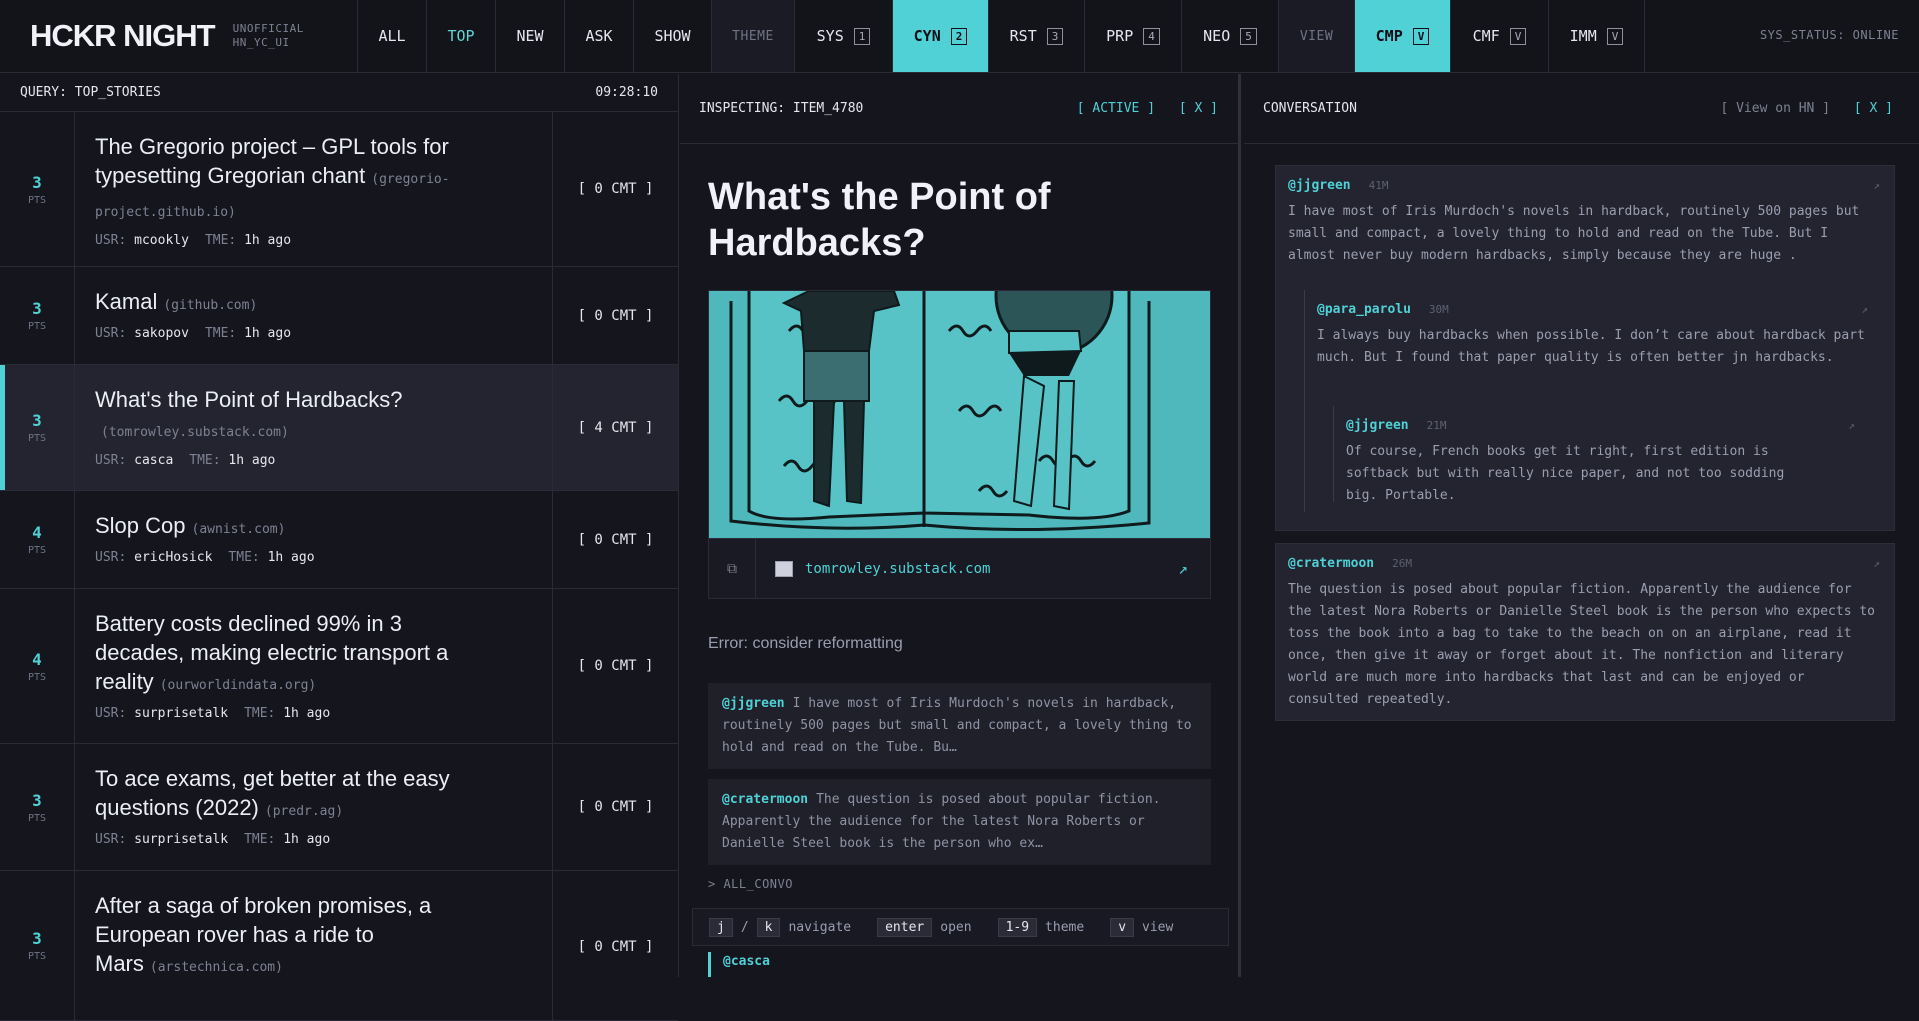 The height and width of the screenshot is (1021, 1919). I want to click on preview-user: @jjgreen, so click(753, 703).